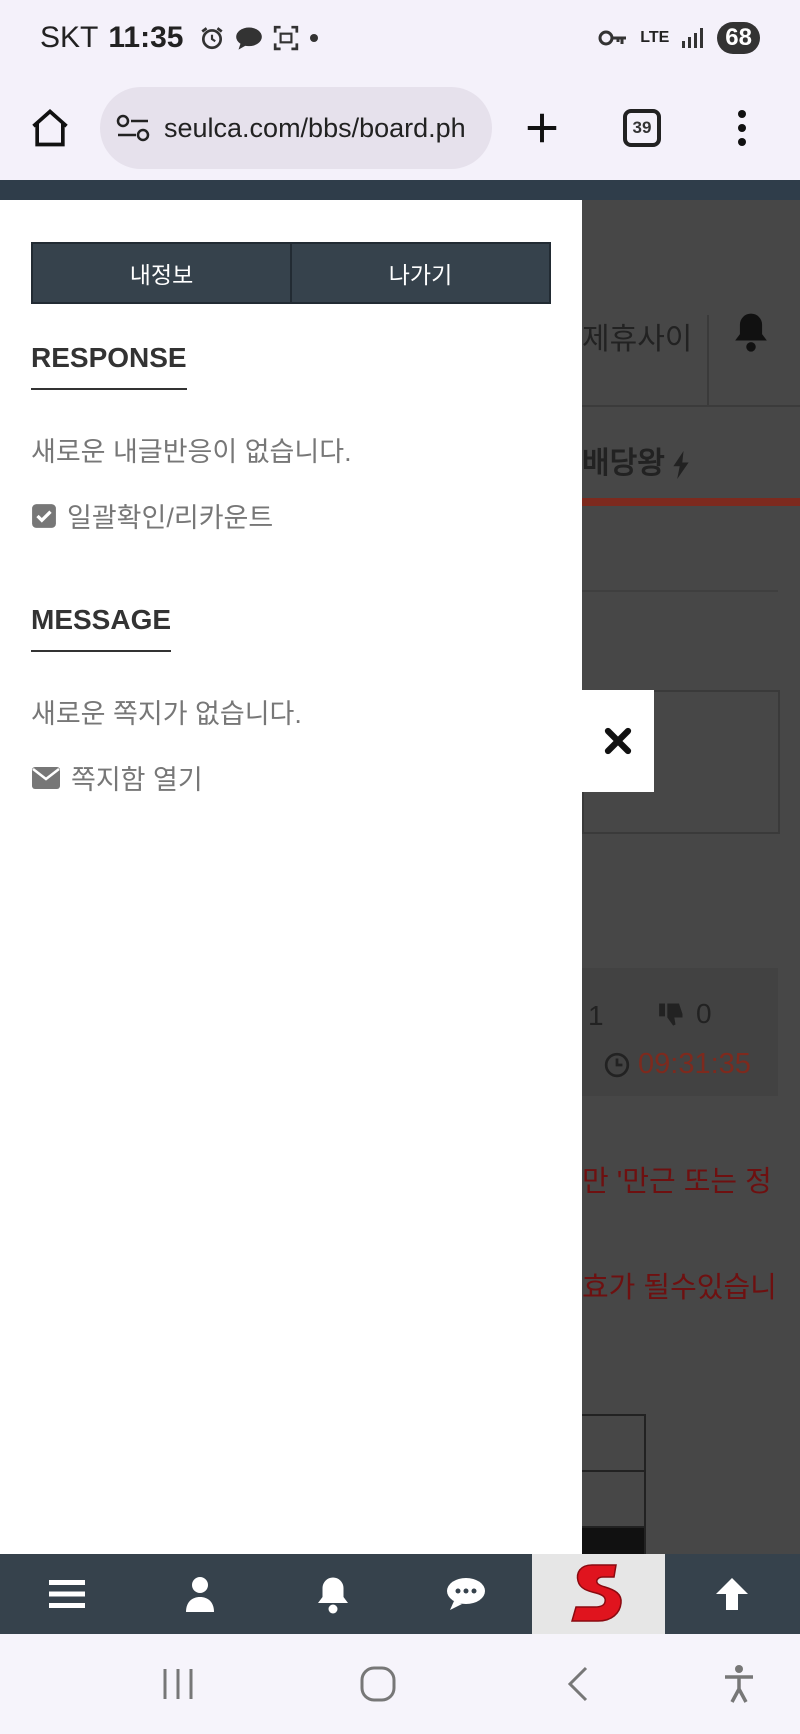  Describe the element at coordinates (655, 37) in the screenshot. I see `network-type: LTE` at that location.